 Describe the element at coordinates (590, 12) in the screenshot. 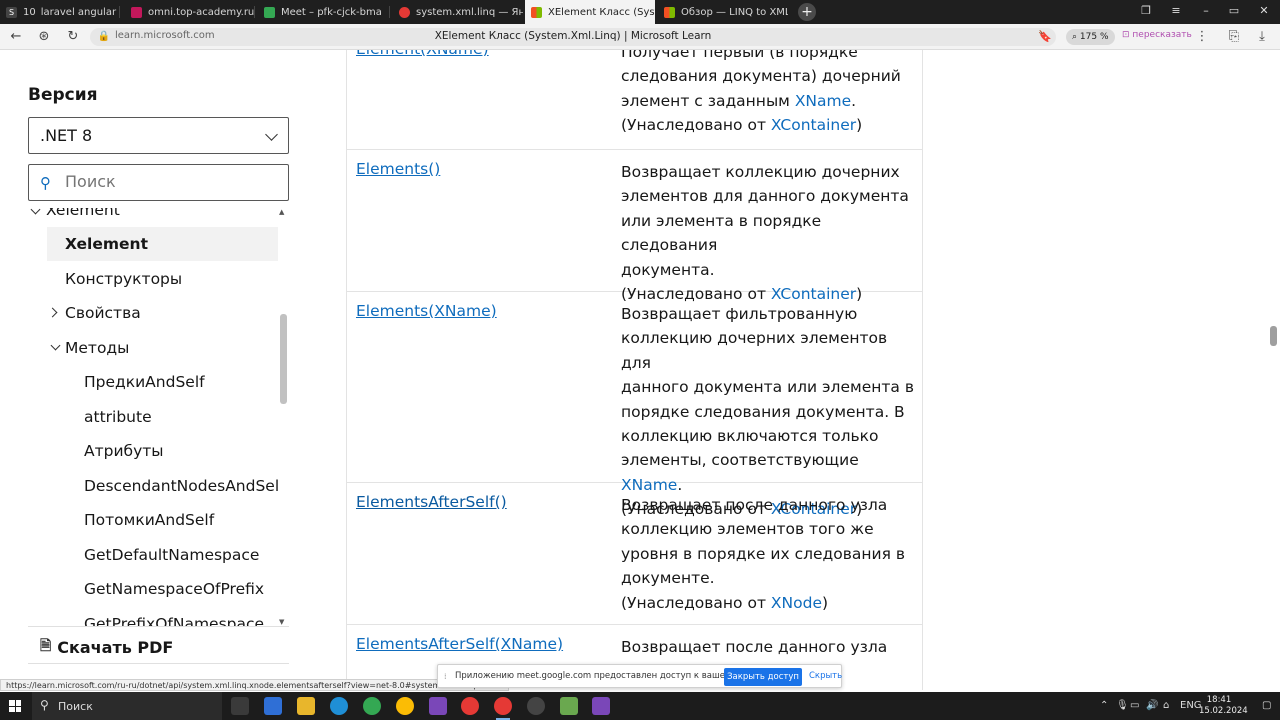

I see `tab-xelement-class: XElement Класс (System ✕` at that location.